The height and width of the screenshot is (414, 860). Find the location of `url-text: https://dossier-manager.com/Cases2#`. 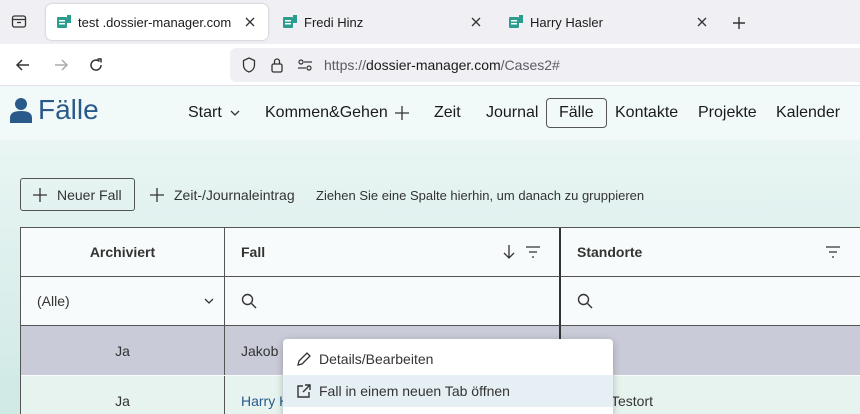

url-text: https://dossier-manager.com/Cases2# is located at coordinates (442, 65).